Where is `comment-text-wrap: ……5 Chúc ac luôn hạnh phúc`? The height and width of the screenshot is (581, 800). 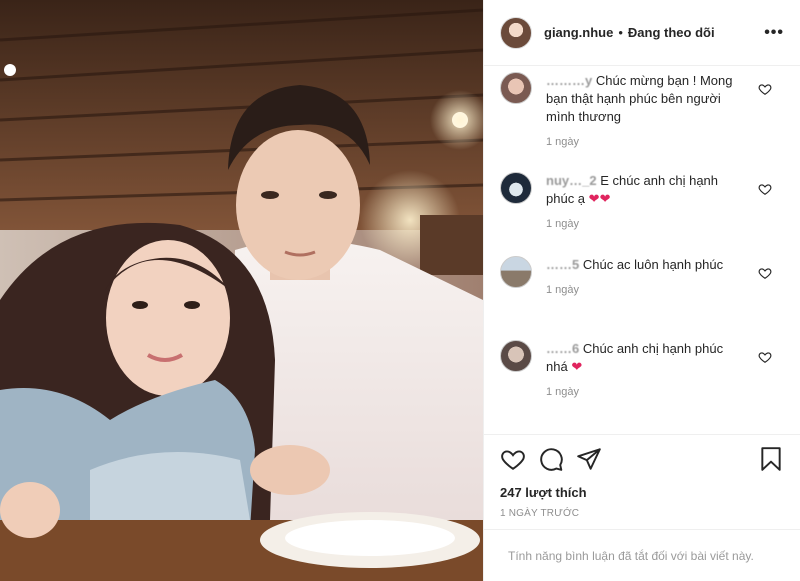
comment-text-wrap: ……5 Chúc ac luôn hạnh phúc is located at coordinates (646, 265).